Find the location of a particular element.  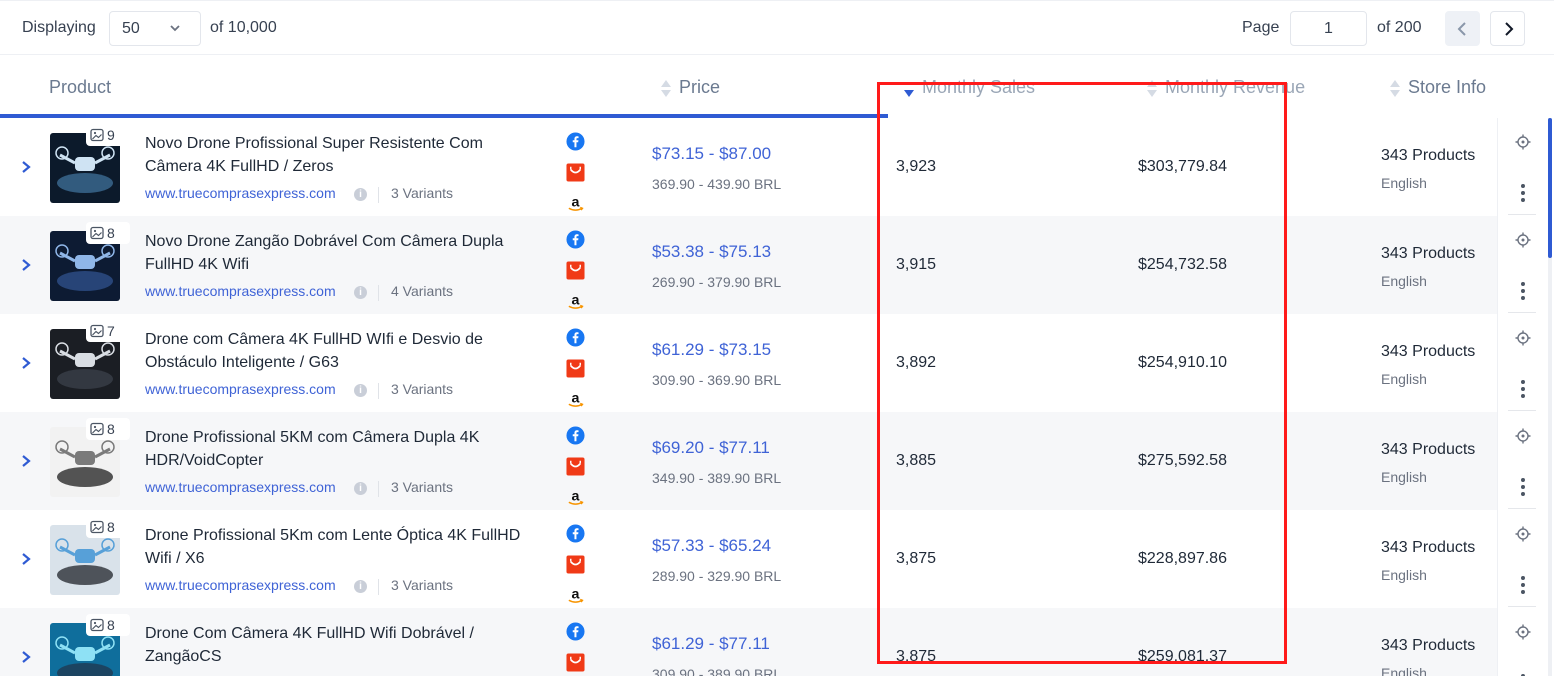

variants-count: 3 Variants is located at coordinates (422, 389).